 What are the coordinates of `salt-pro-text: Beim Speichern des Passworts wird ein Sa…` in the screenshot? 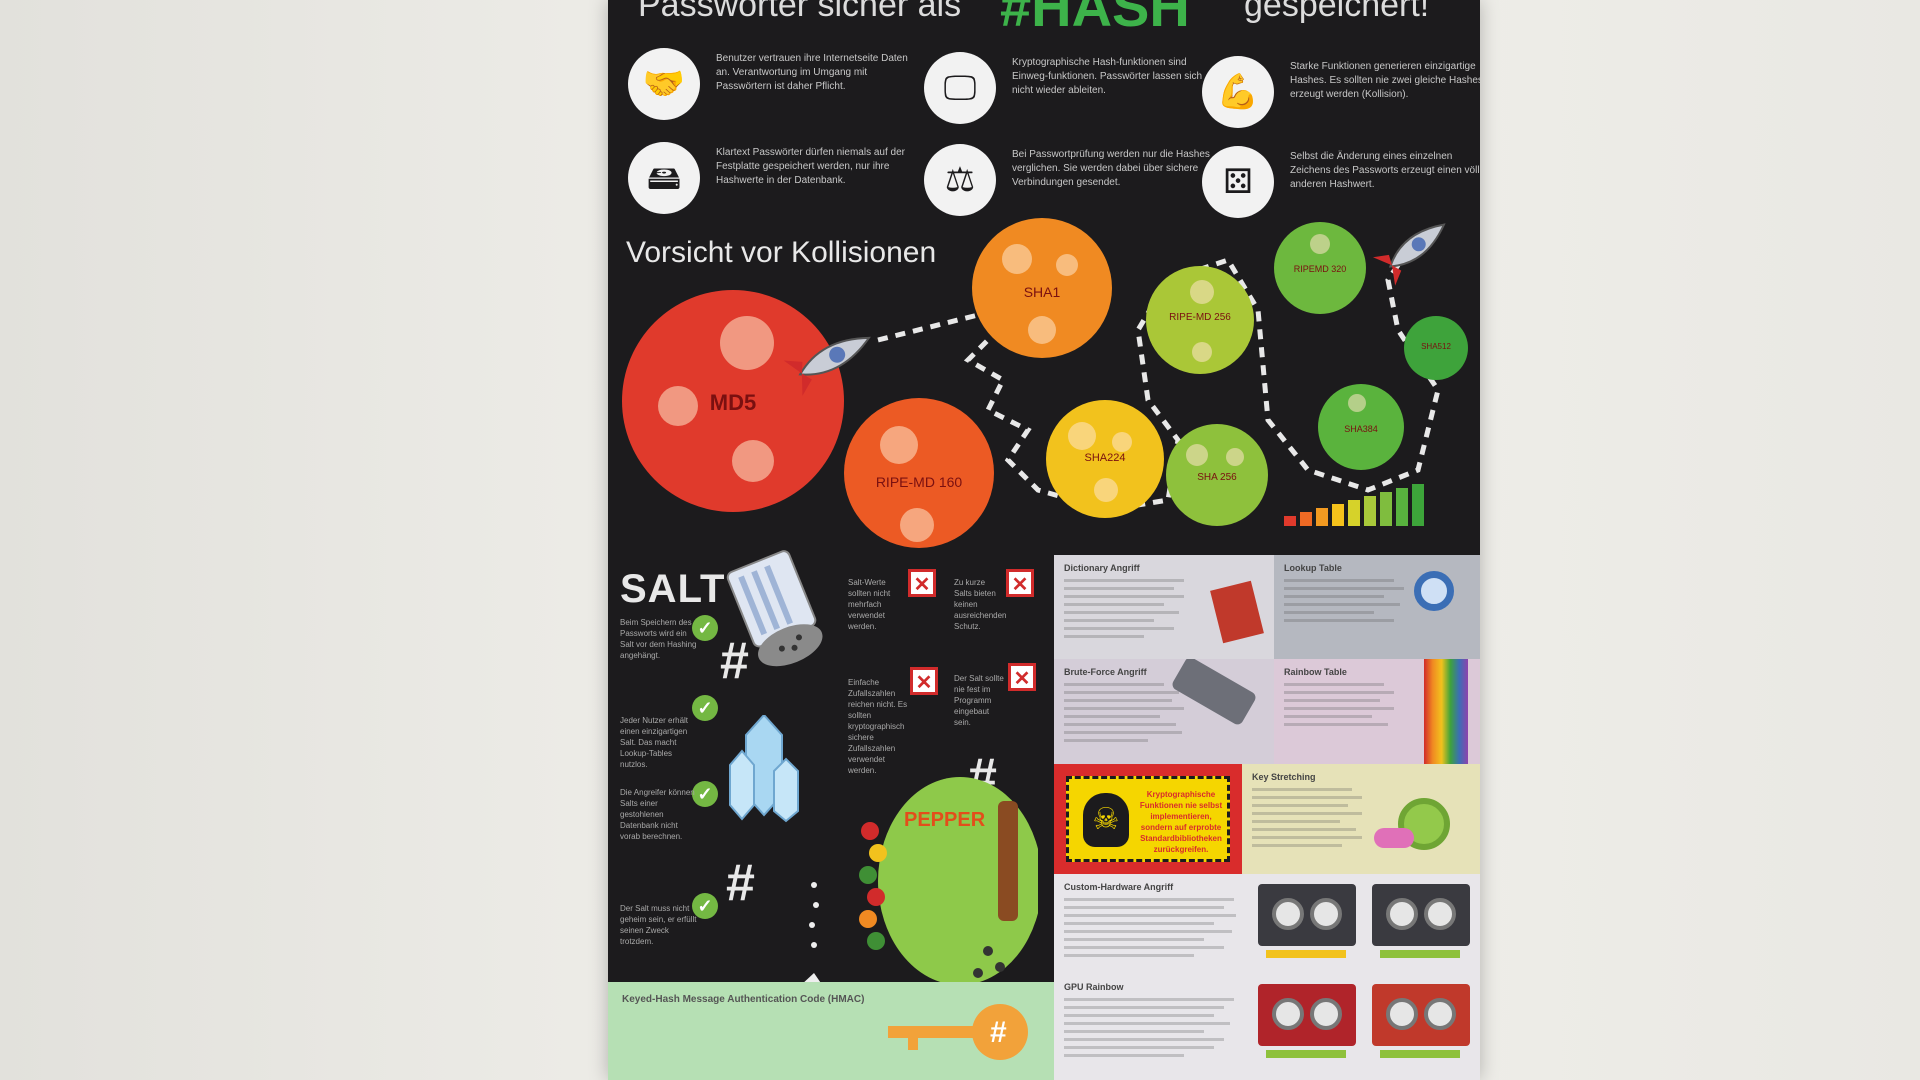 It's located at (658, 639).